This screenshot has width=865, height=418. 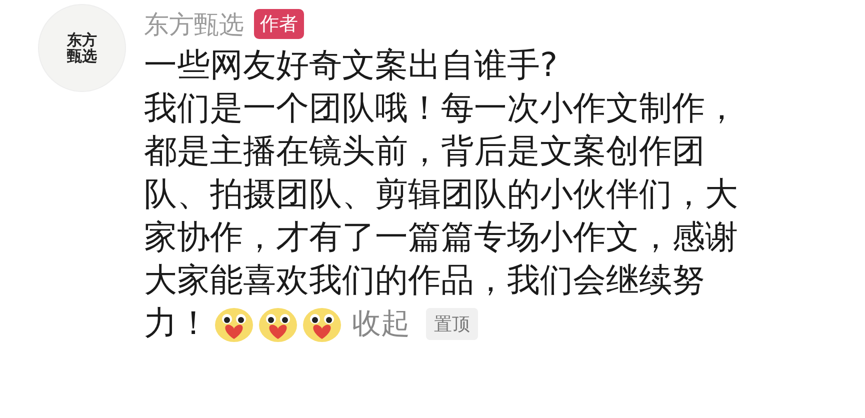 I want to click on comment-text: 队、拍摄团队、剪辑团队的小伙伴们，大, so click(x=441, y=194).